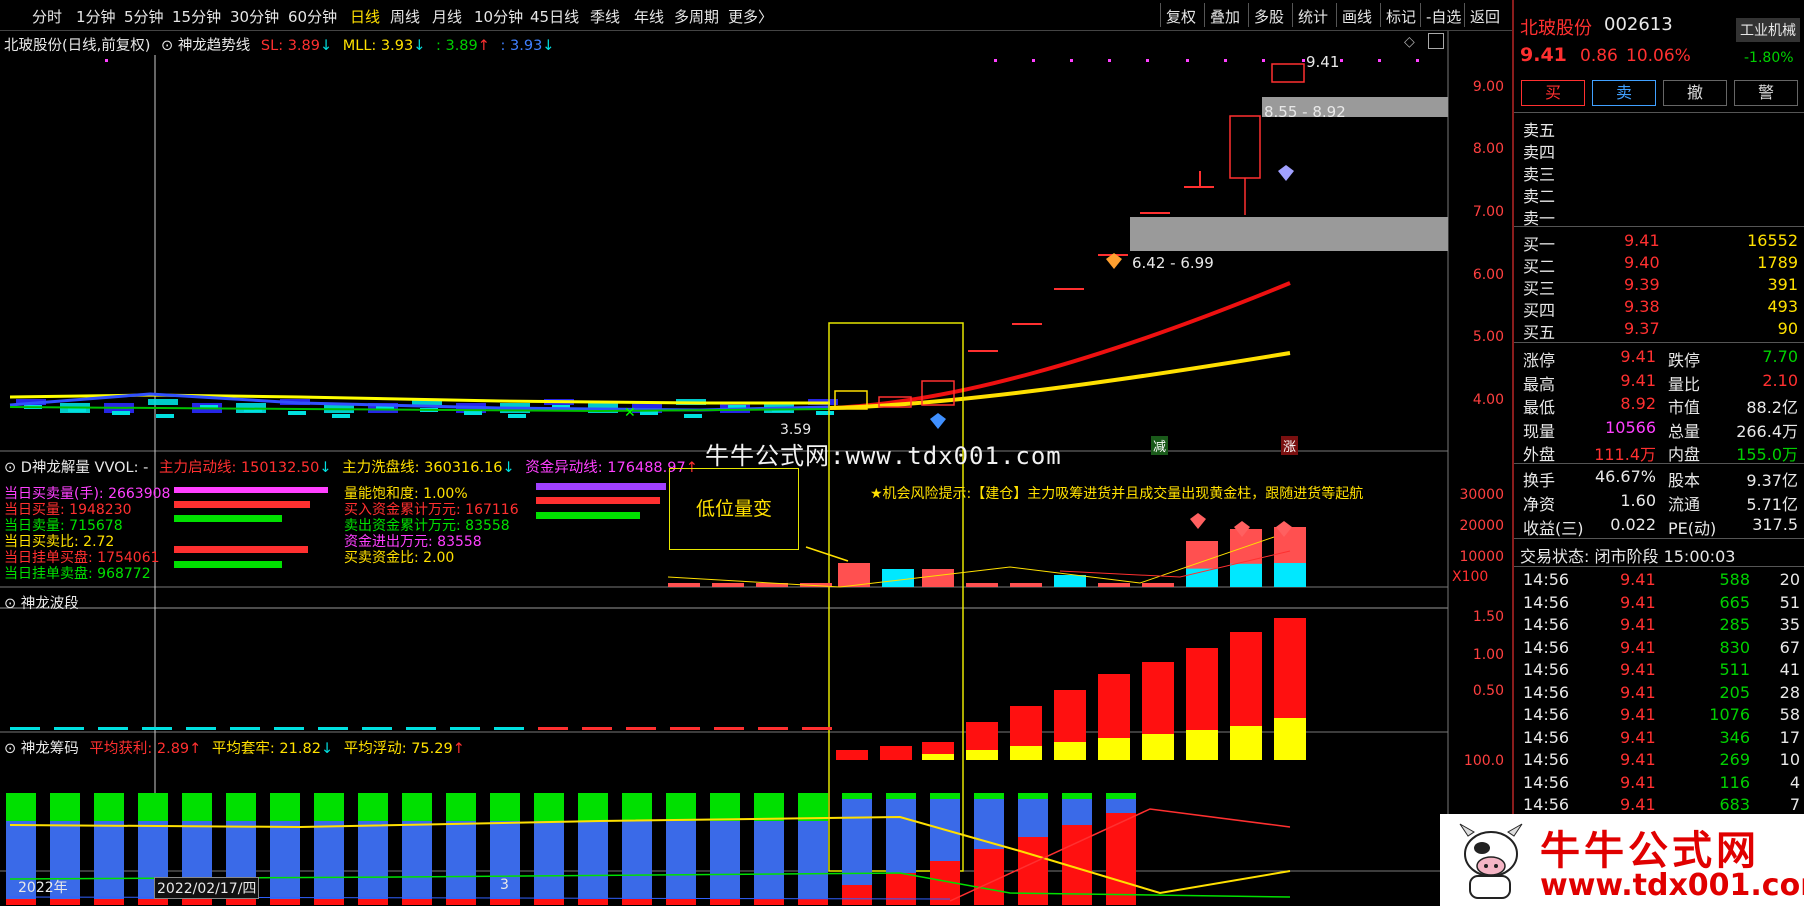  What do you see at coordinates (1436, 41) in the screenshot?
I see `panel-toggle-icon` at bounding box center [1436, 41].